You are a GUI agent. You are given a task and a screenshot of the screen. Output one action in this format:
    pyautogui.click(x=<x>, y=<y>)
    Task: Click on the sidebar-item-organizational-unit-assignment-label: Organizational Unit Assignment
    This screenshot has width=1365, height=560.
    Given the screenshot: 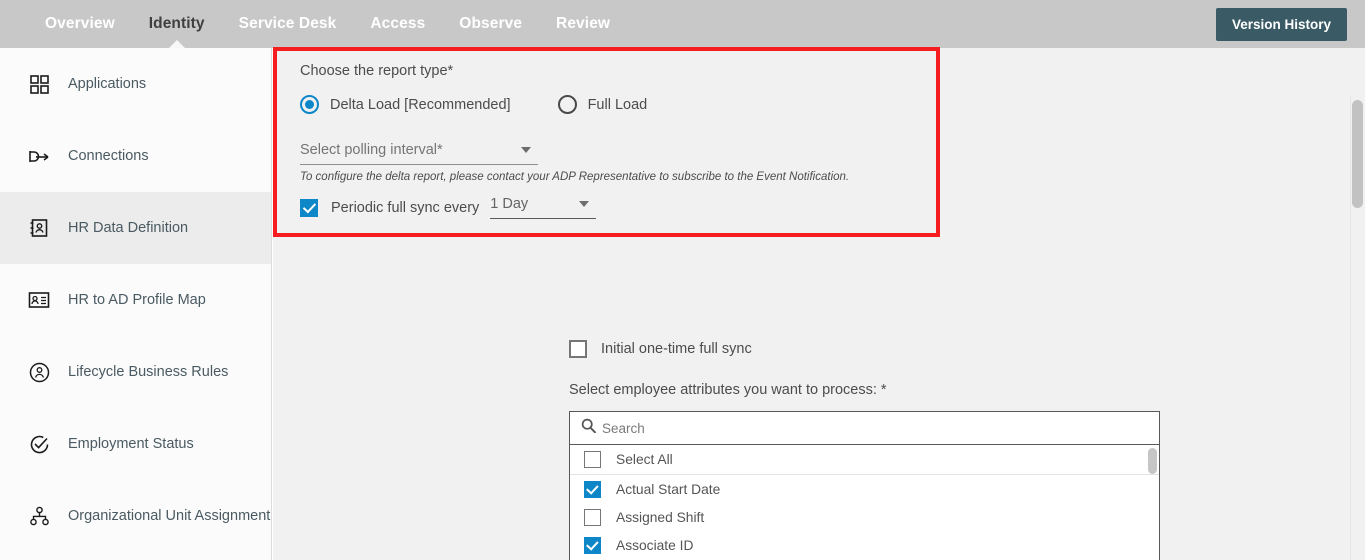 What is the action you would take?
    pyautogui.click(x=169, y=516)
    